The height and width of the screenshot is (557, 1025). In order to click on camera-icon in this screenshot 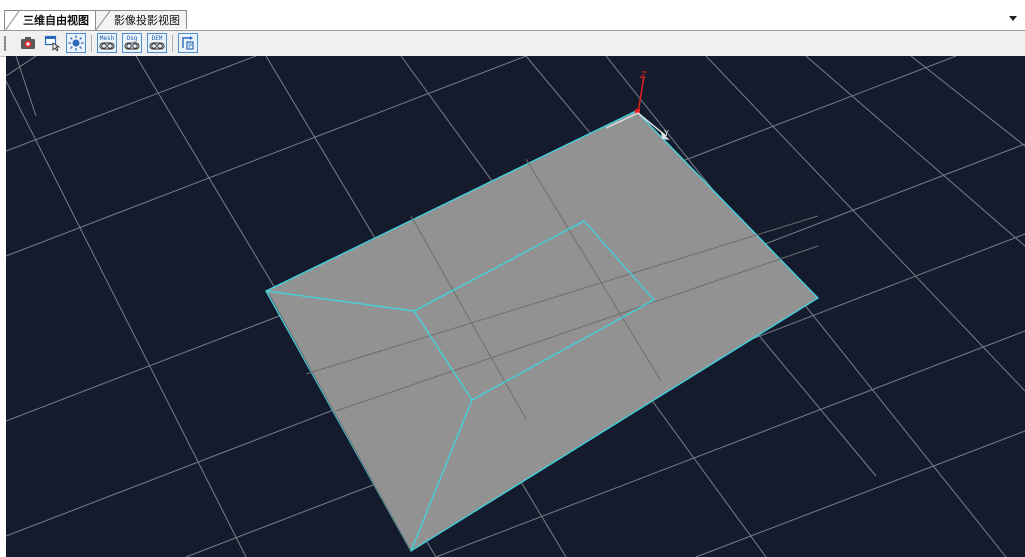, I will do `click(28, 43)`.